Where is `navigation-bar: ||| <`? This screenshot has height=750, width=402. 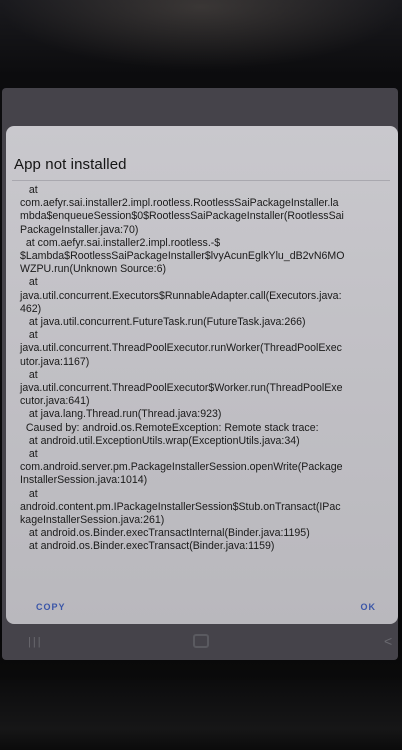 navigation-bar: ||| < is located at coordinates (201, 642).